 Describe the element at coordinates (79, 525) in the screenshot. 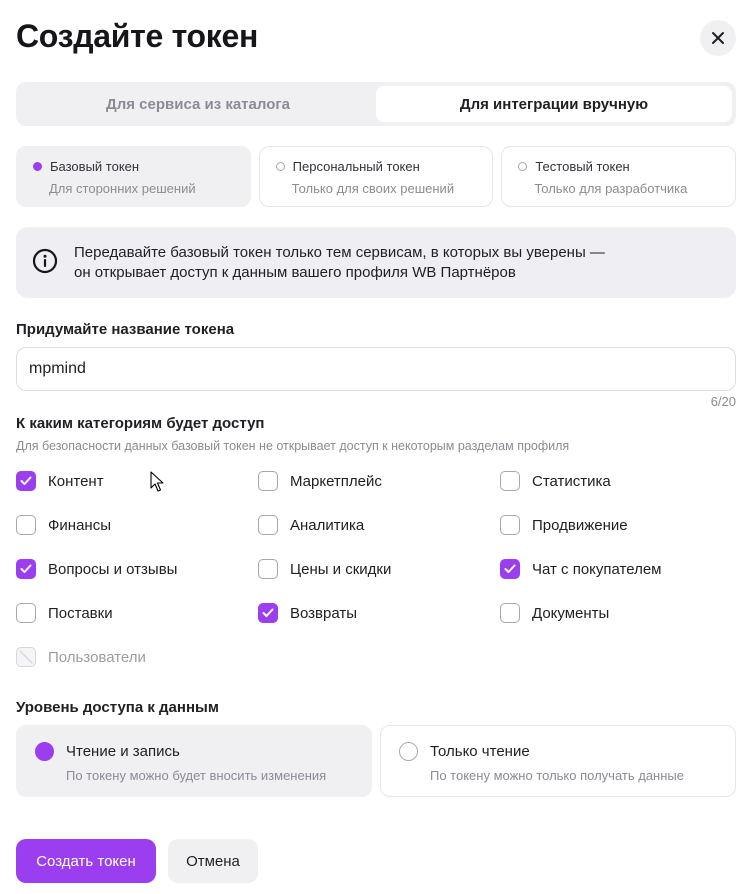

I see `category-label: Финансы` at that location.